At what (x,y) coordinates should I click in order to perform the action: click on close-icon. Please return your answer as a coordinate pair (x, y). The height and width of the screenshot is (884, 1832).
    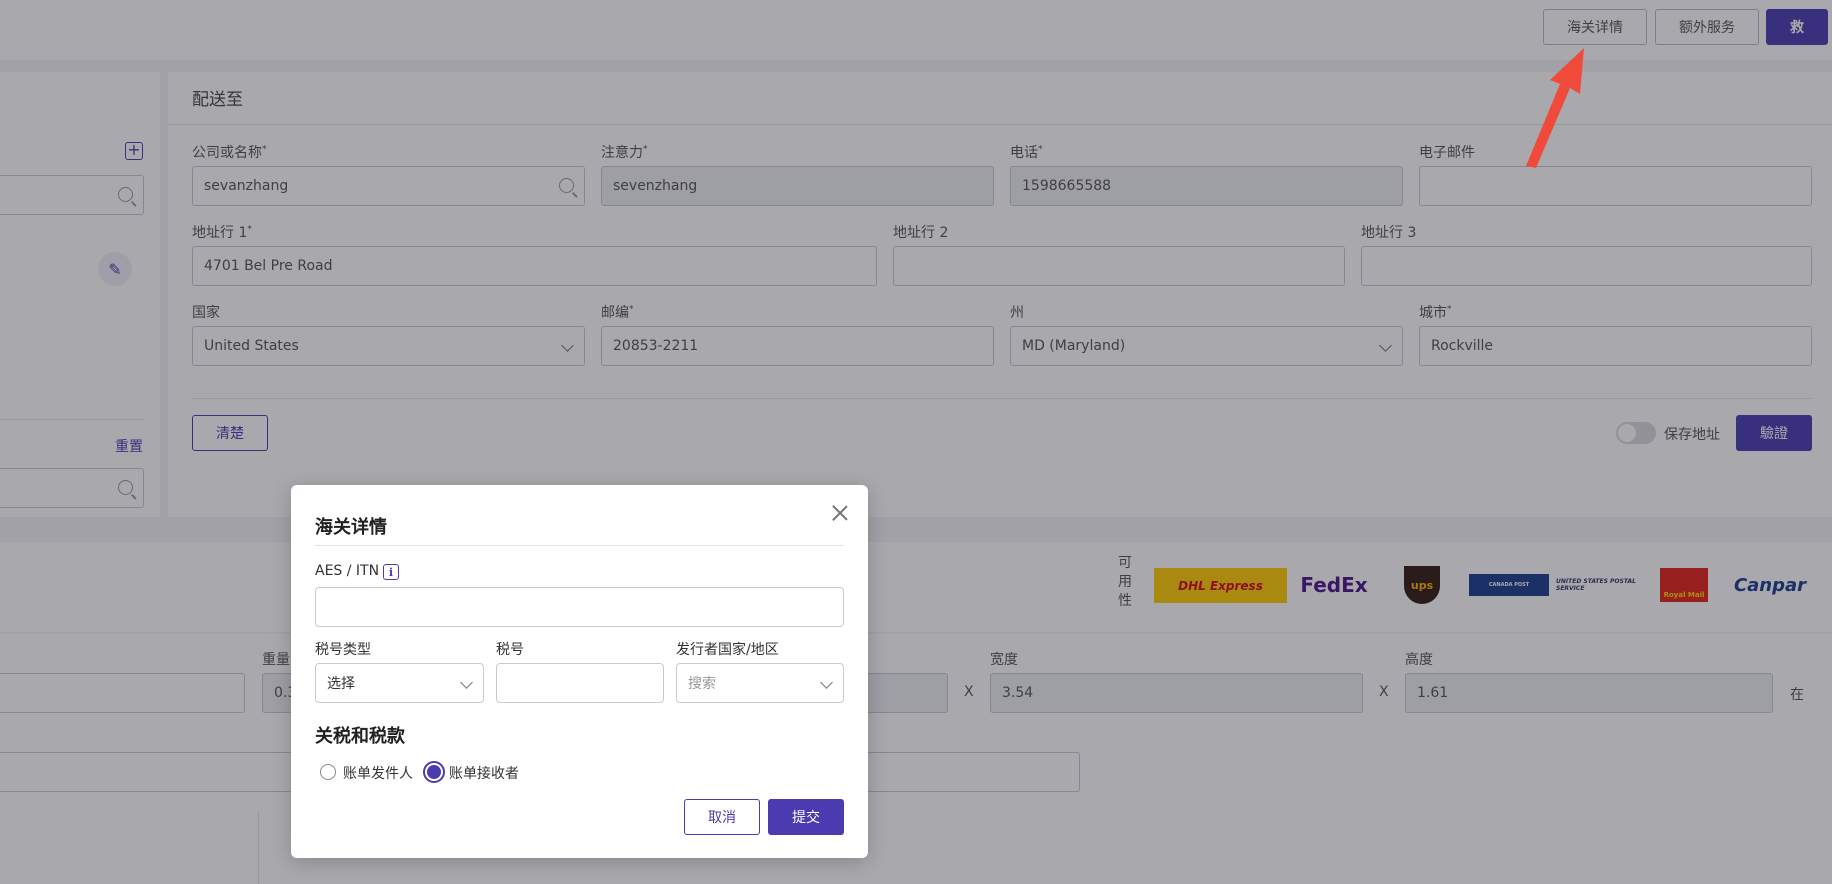
    Looking at the image, I should click on (840, 513).